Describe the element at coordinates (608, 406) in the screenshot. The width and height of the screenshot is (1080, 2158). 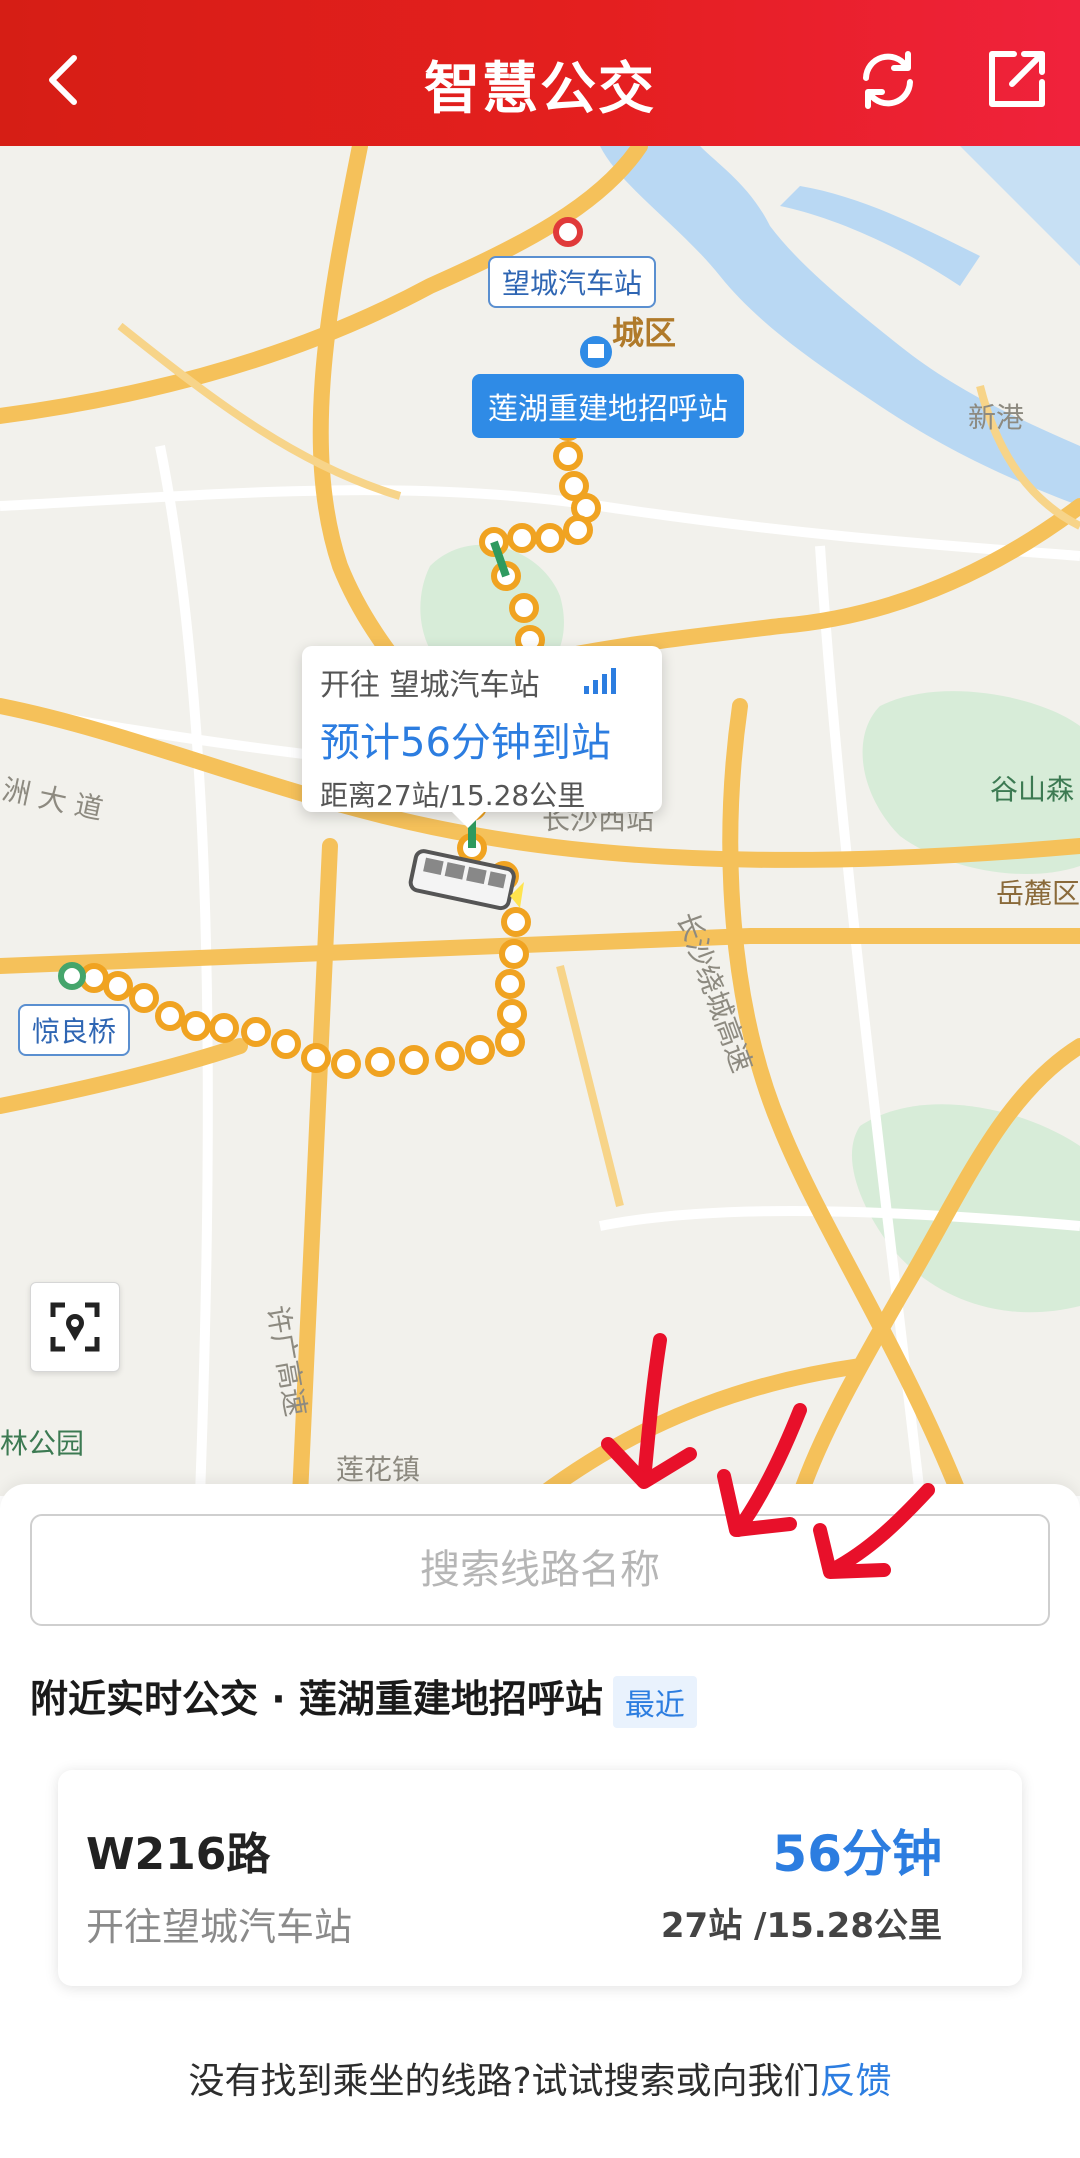
I see `current-stop-label: 莲湖重建地招呼站` at that location.